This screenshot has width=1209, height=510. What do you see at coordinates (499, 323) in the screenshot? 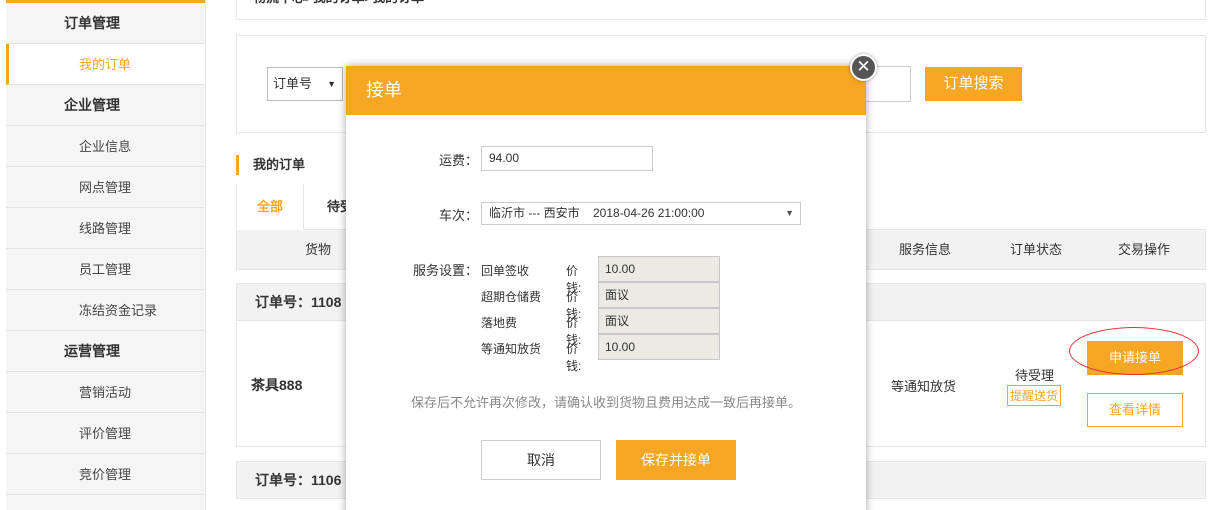
I see `service-name: 落地费` at bounding box center [499, 323].